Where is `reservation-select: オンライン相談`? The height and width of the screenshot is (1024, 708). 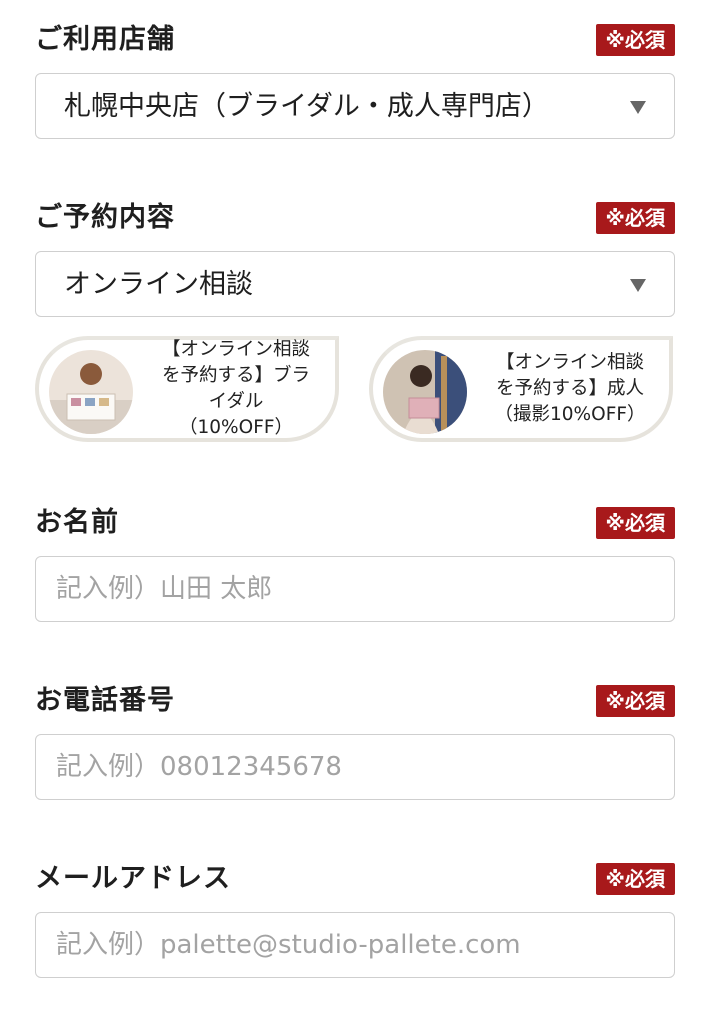 reservation-select: オンライン相談 is located at coordinates (355, 284).